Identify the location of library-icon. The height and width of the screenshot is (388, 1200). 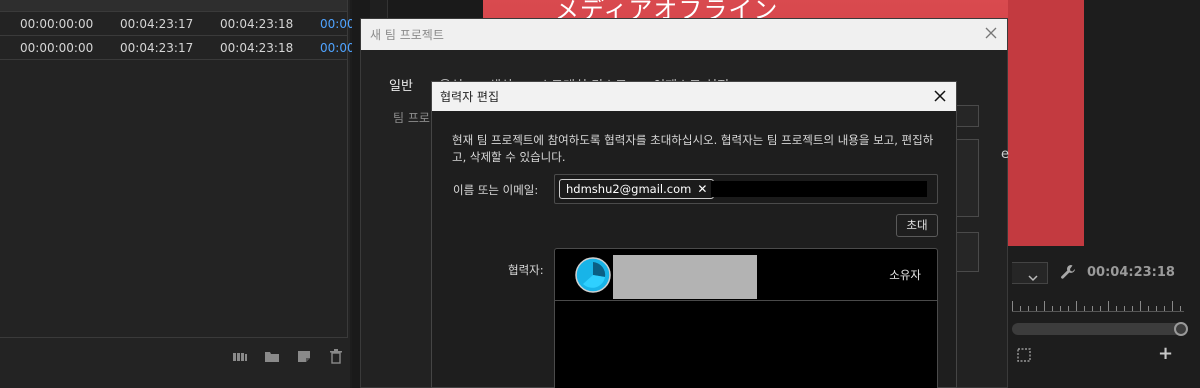
(240, 356).